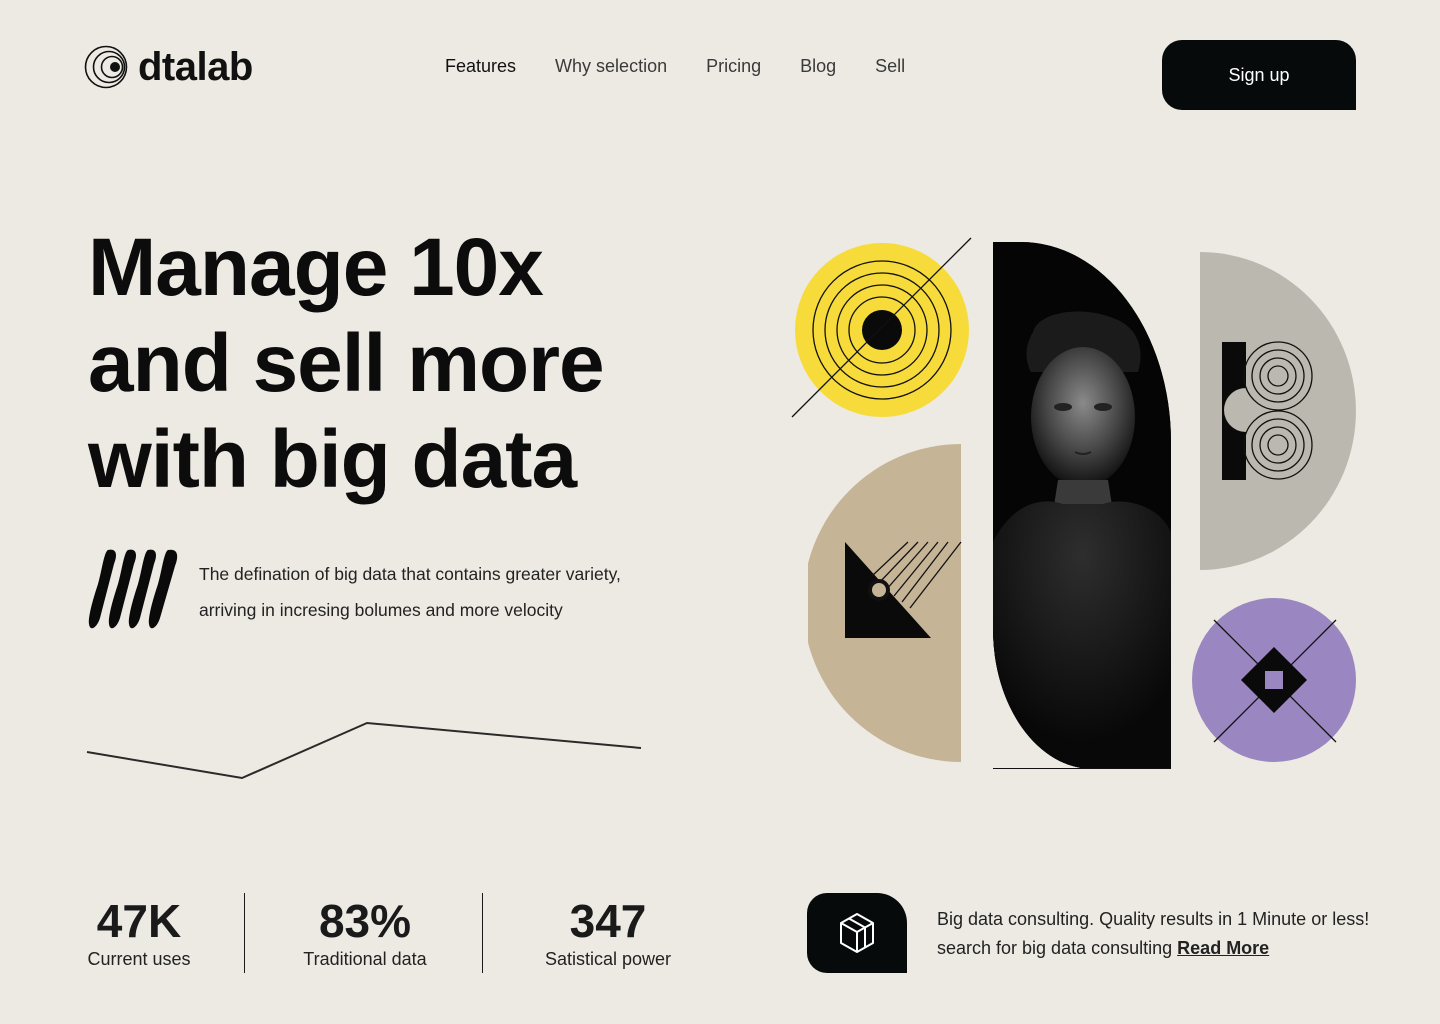 The width and height of the screenshot is (1440, 1024). I want to click on headline-line-3: with big data, so click(332, 459).